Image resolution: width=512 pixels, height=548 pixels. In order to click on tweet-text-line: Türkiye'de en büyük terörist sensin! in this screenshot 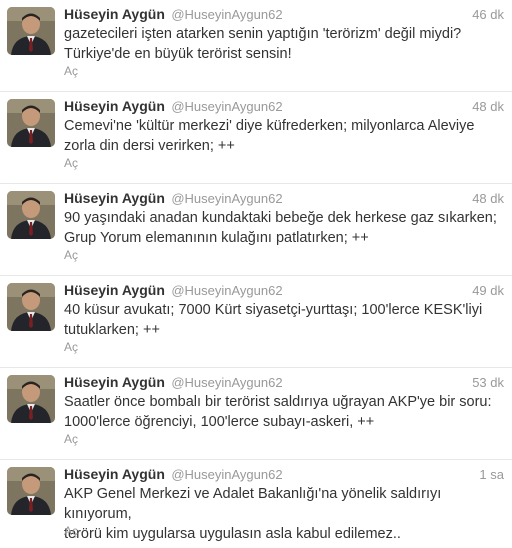, I will do `click(178, 54)`.